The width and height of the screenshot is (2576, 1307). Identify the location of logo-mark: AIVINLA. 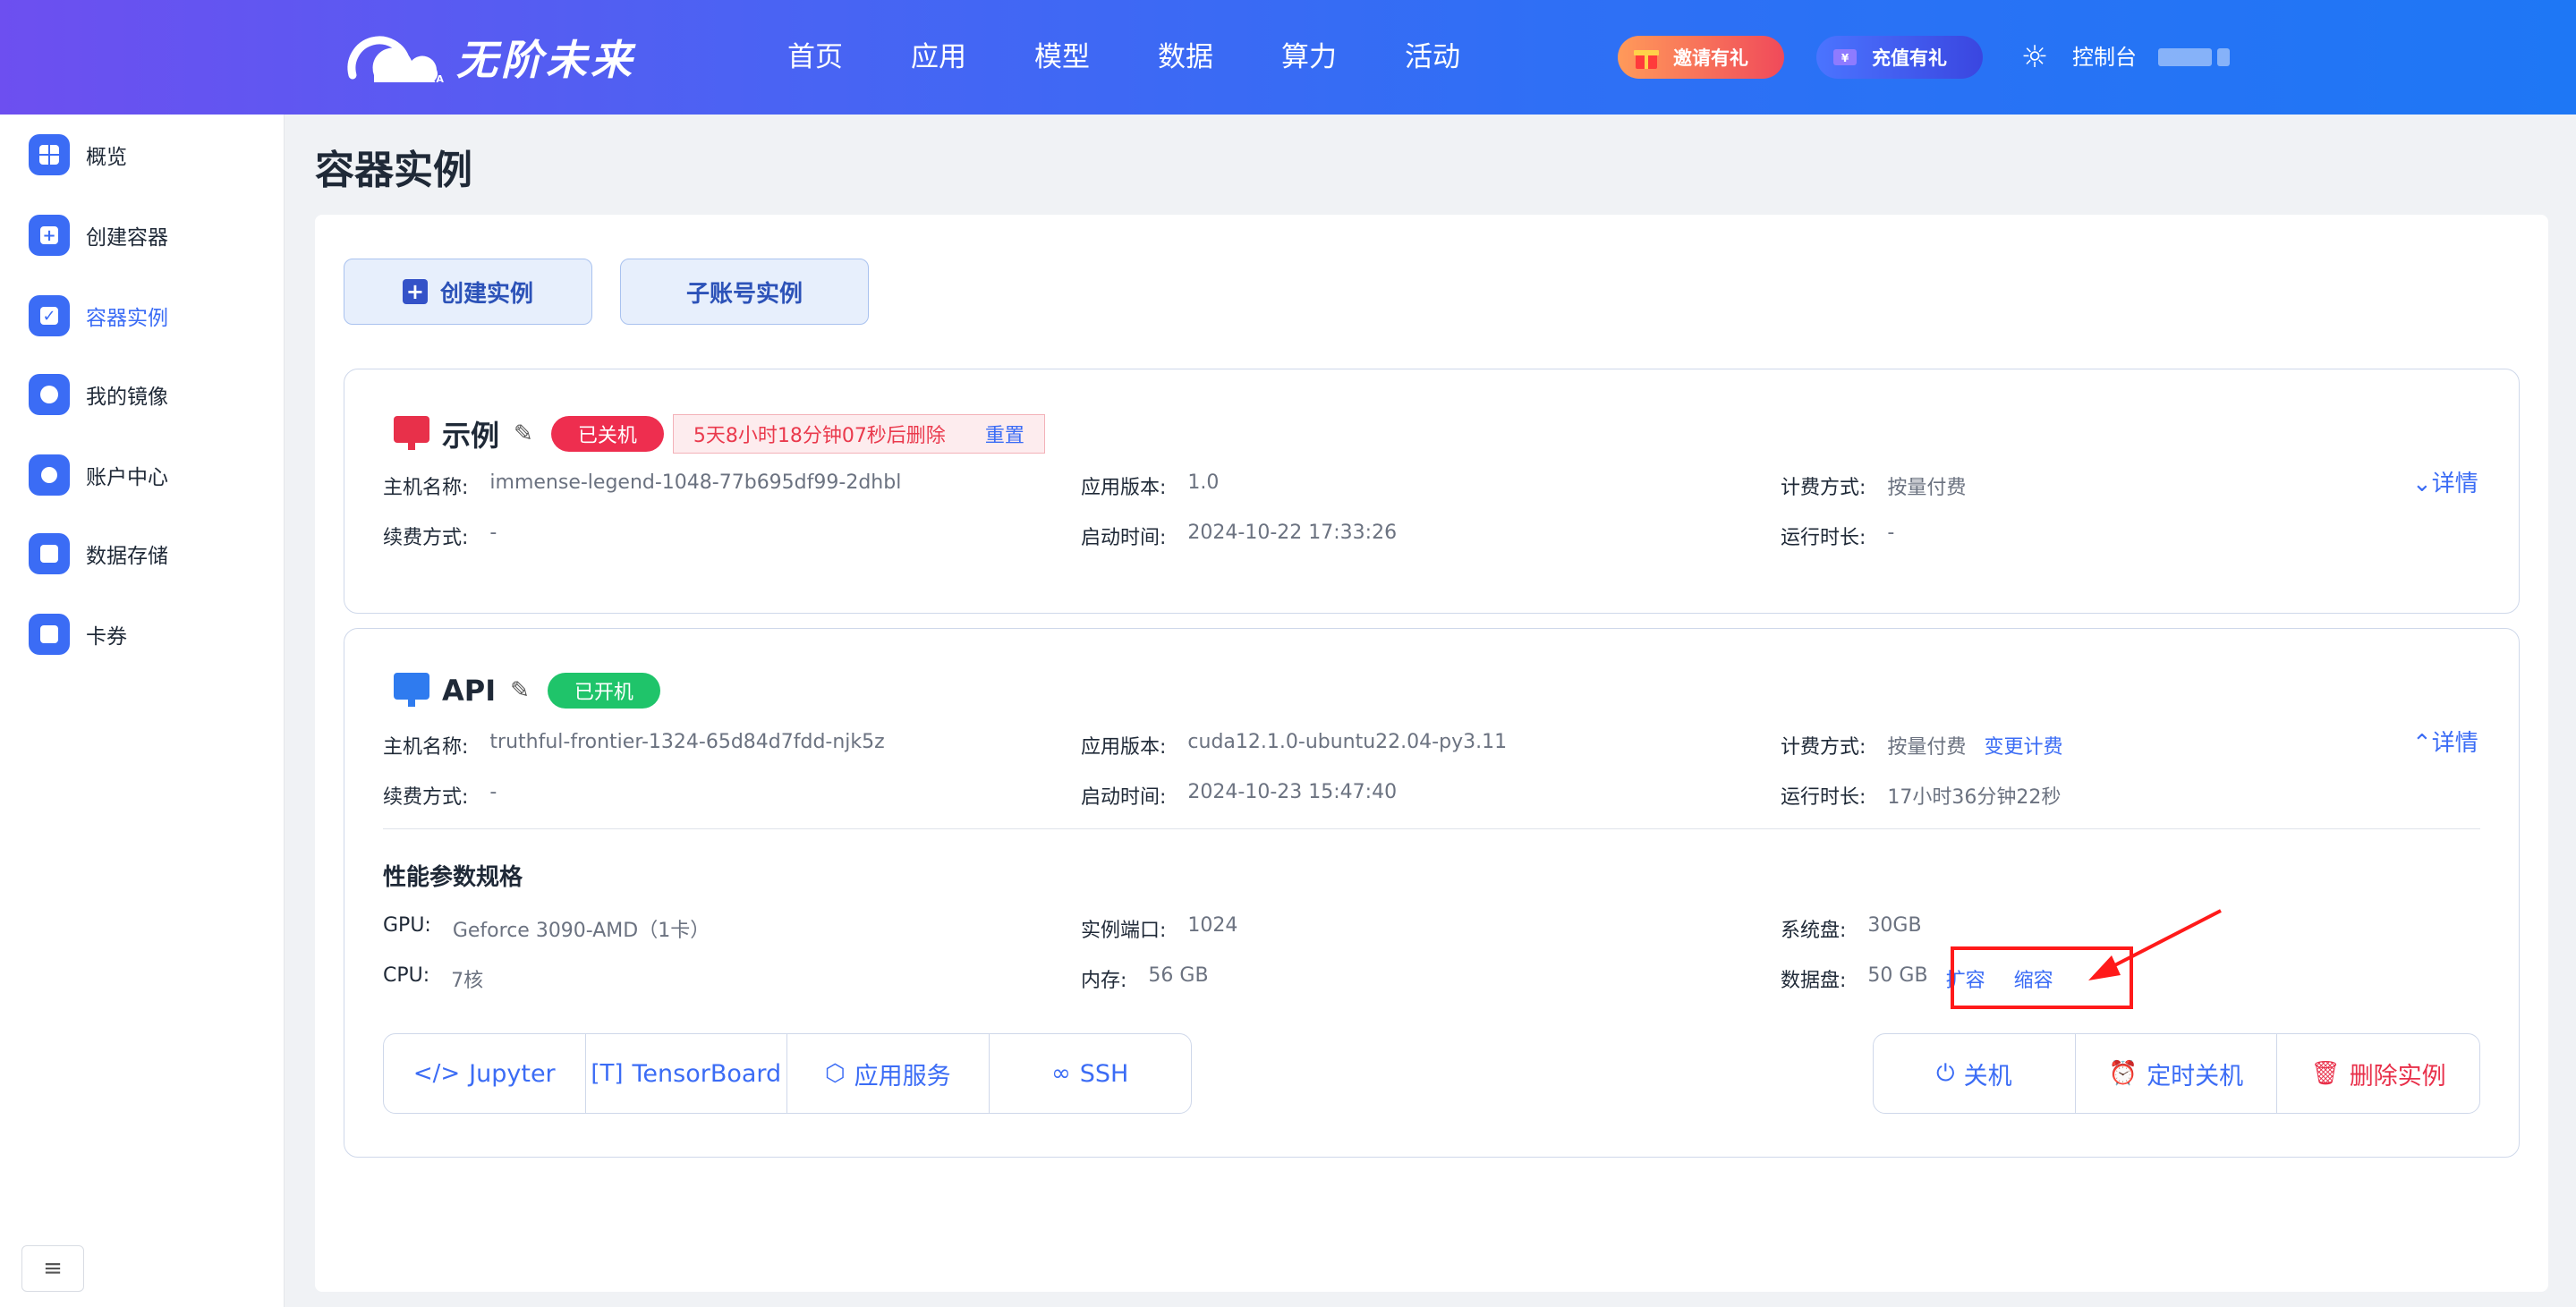
(394, 57).